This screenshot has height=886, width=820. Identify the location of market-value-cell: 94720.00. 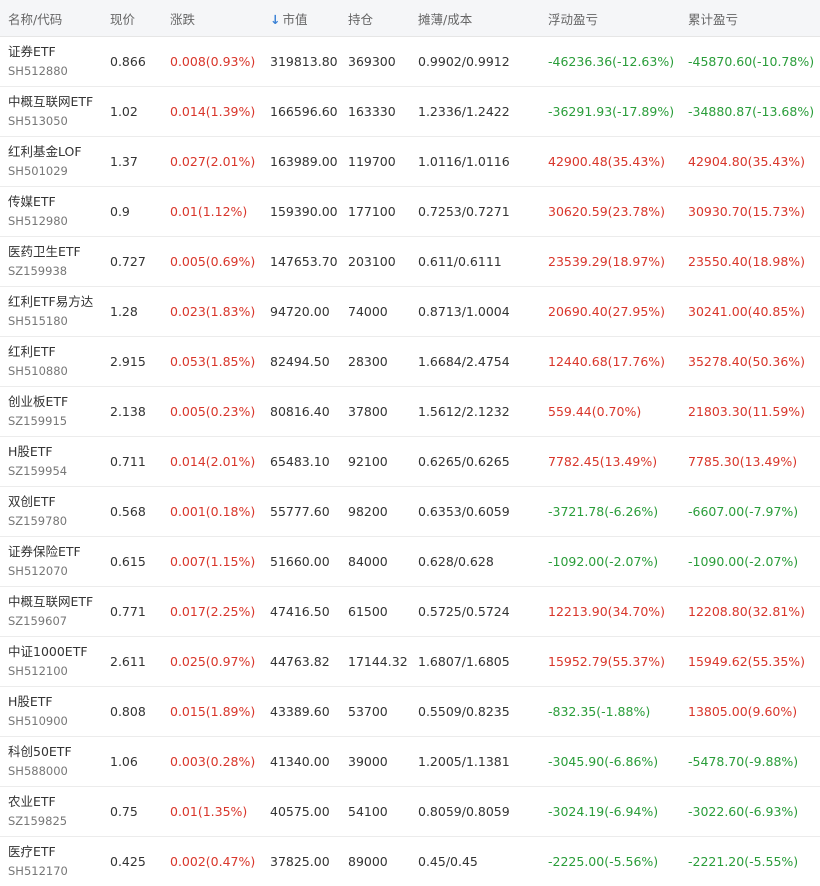
(300, 311).